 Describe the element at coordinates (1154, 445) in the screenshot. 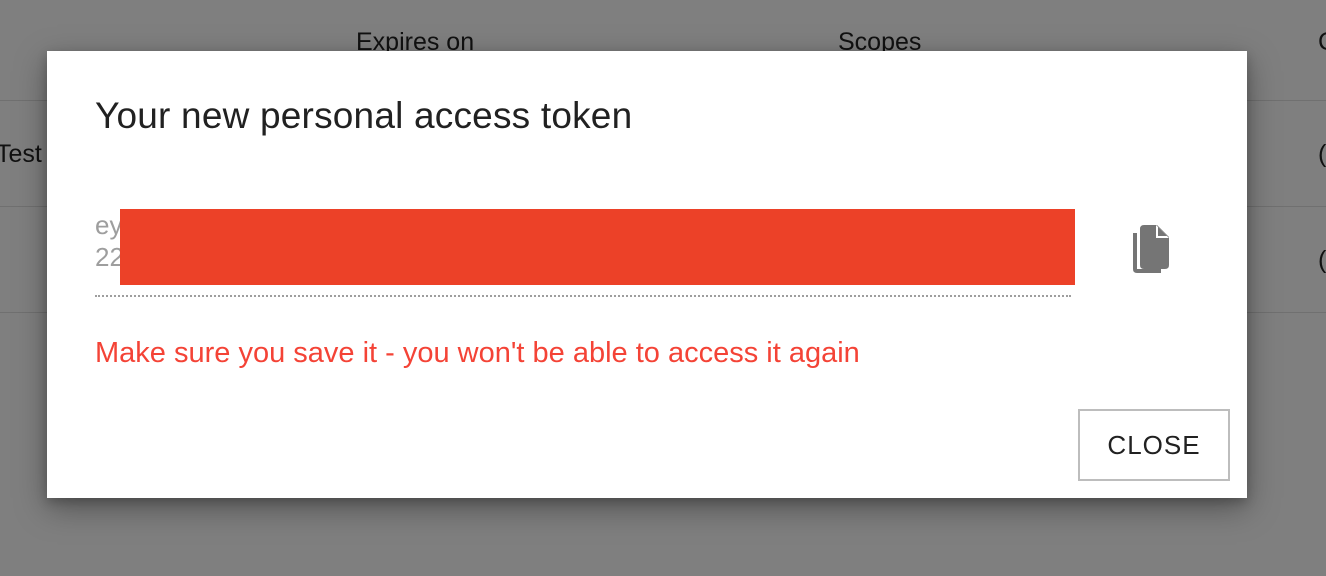

I see `close-button: CLOSE` at that location.